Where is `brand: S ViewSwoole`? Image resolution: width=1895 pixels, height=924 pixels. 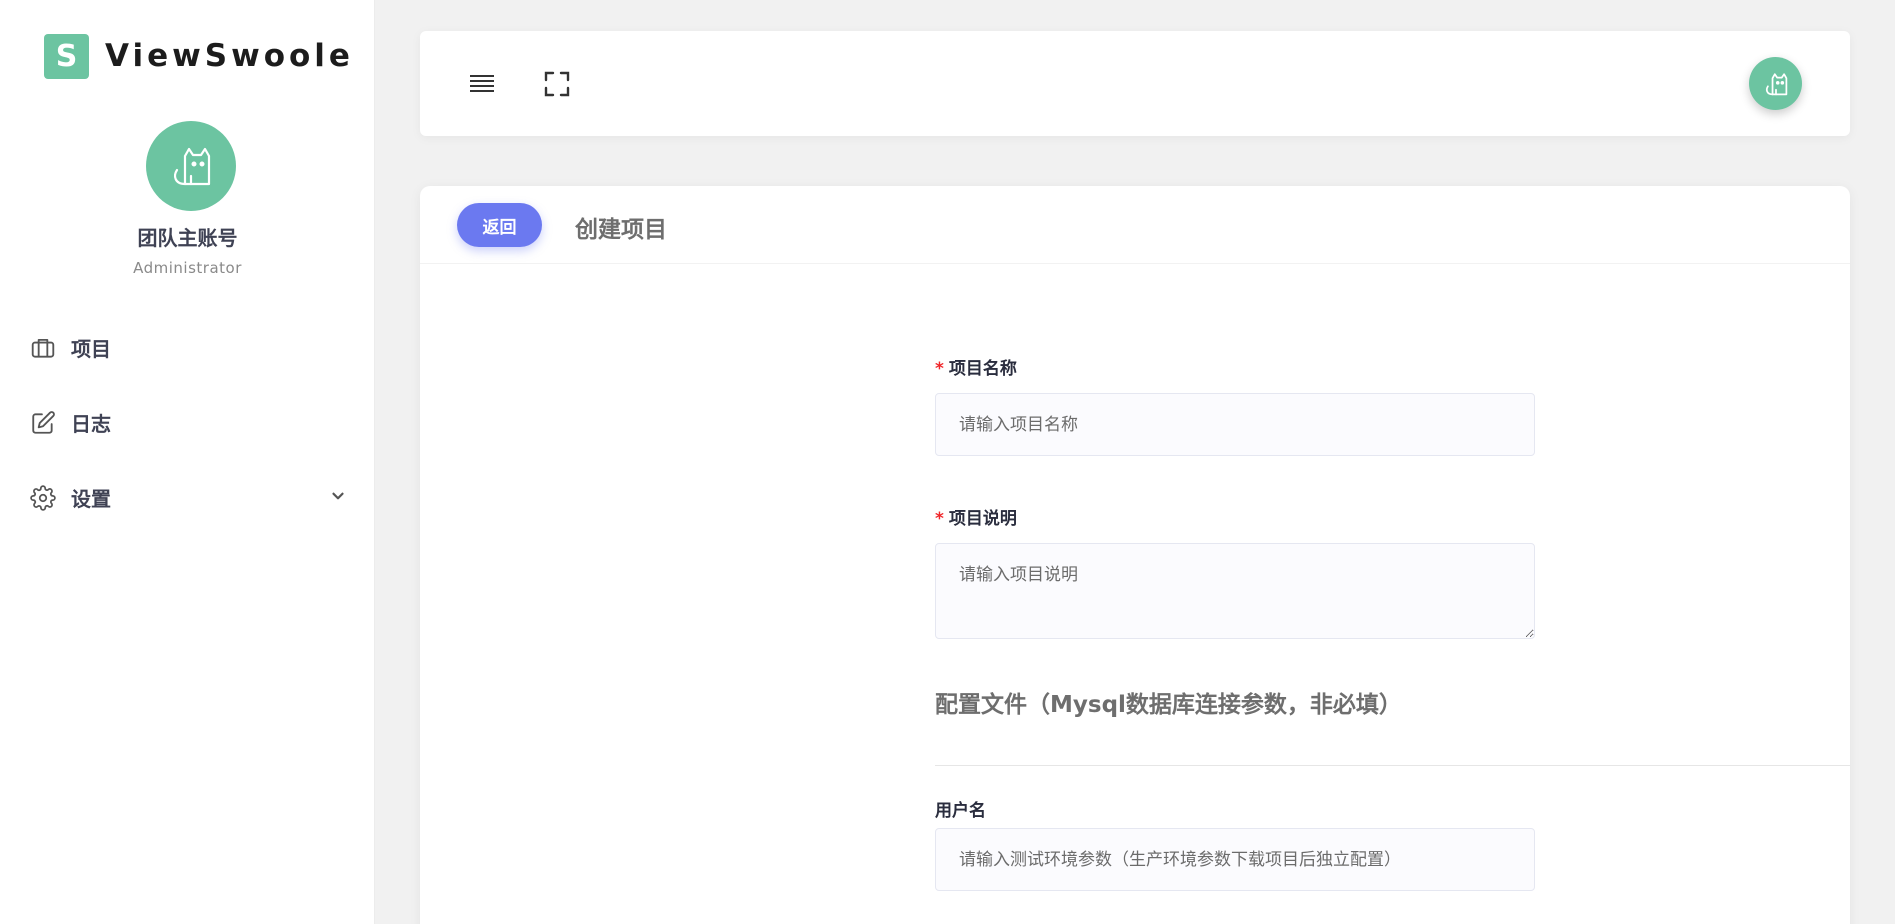 brand: S ViewSwoole is located at coordinates (199, 56).